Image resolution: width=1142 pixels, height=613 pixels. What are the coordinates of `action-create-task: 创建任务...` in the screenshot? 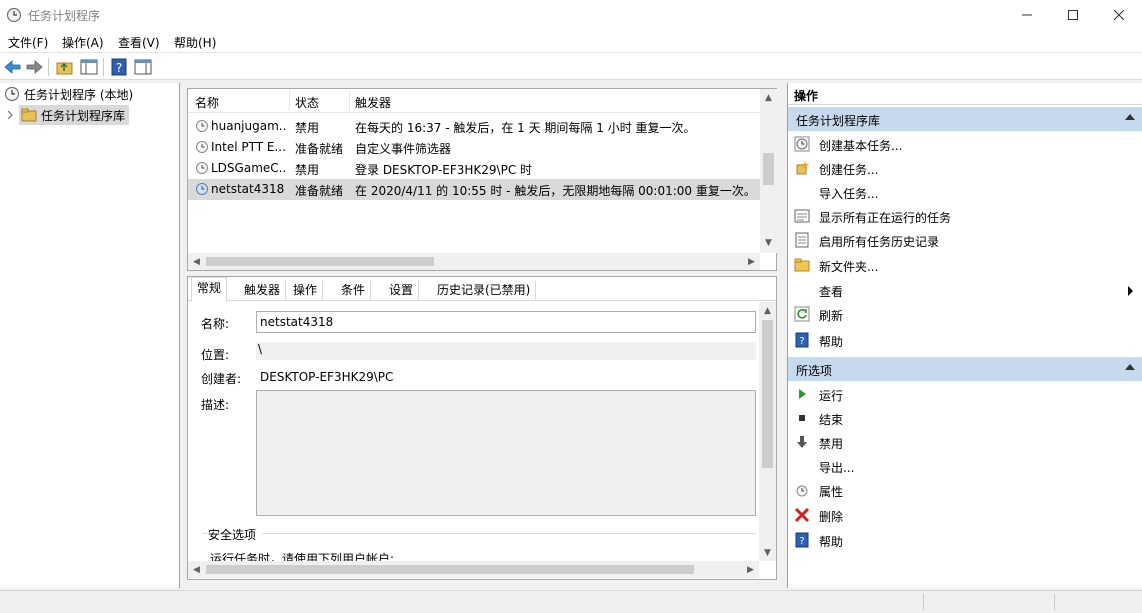 It's located at (965, 168).